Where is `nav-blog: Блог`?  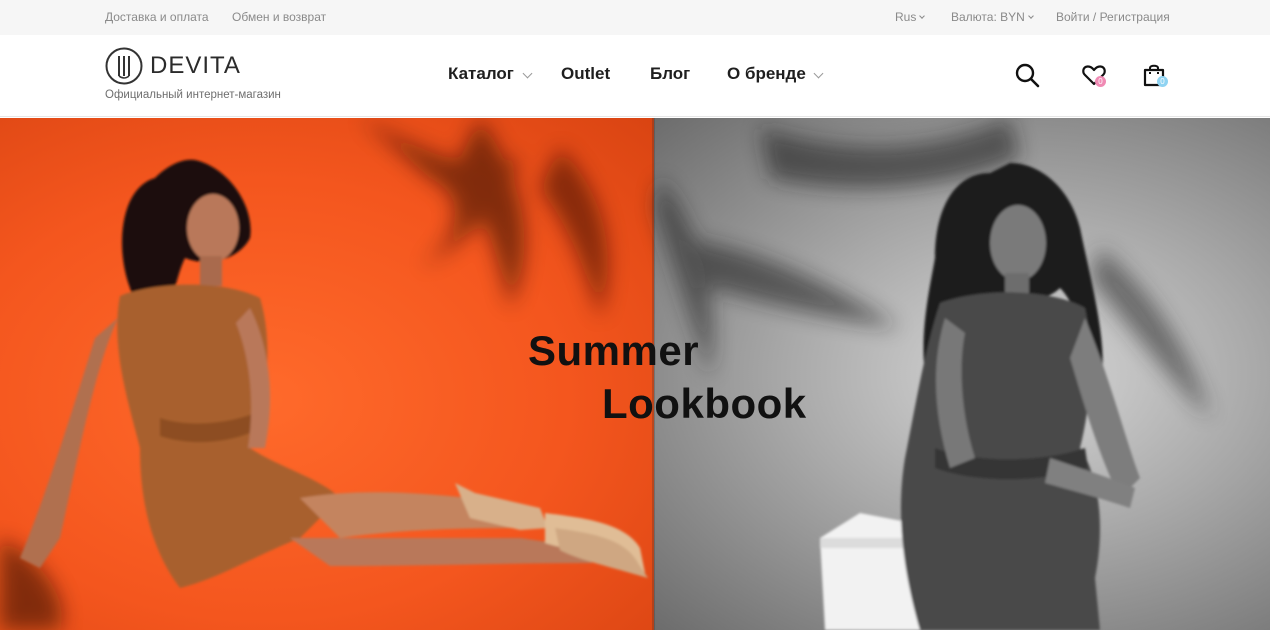 nav-blog: Блог is located at coordinates (670, 74).